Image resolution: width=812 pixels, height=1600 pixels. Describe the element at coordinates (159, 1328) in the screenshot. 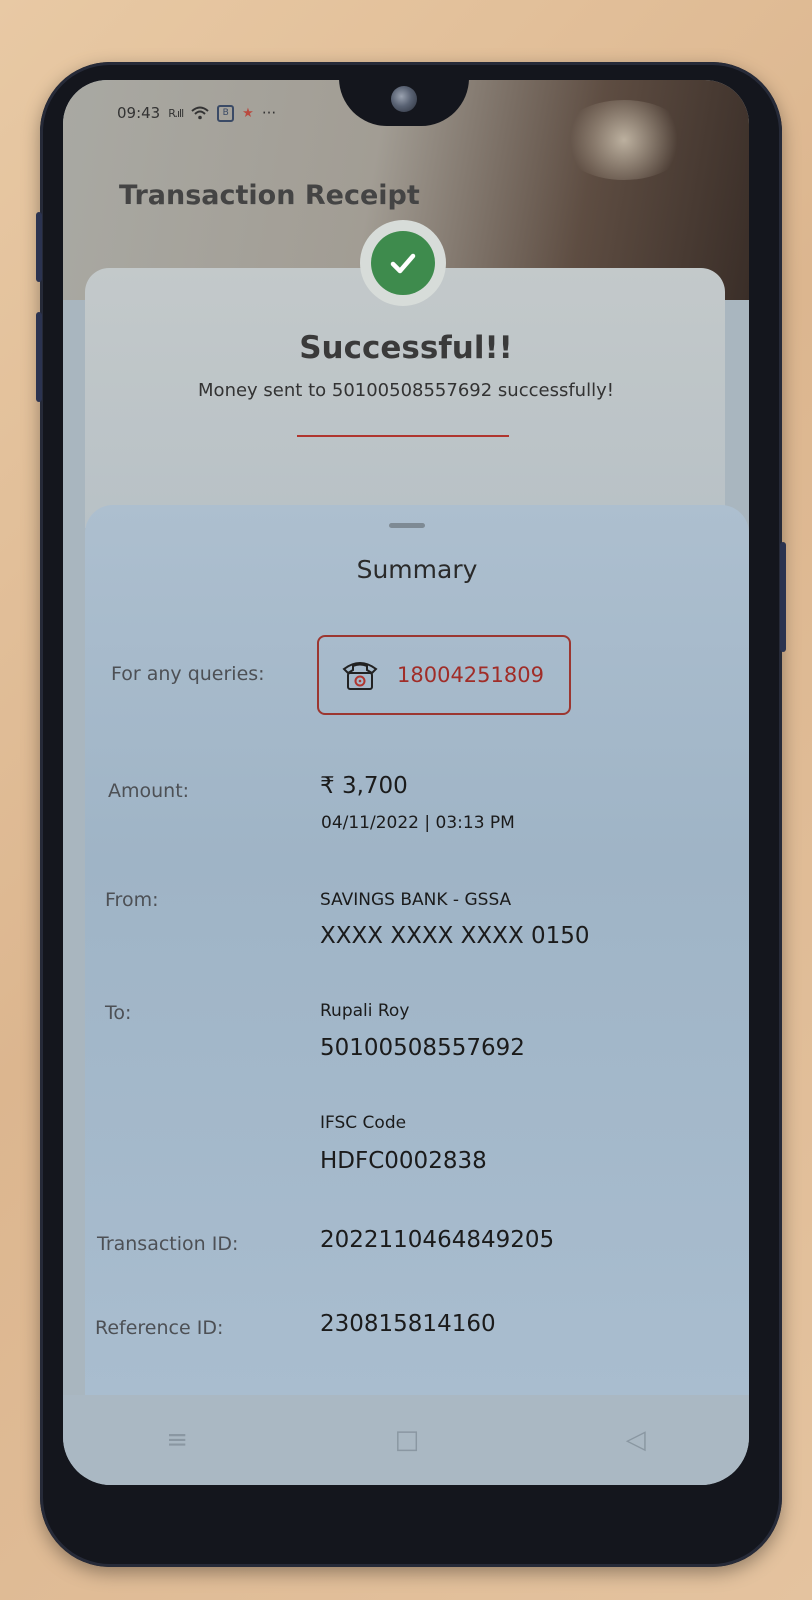

I see `reference-id-label: Reference ID:` at that location.